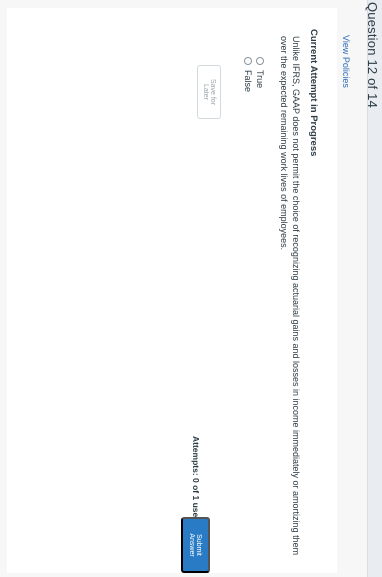 This screenshot has width=382, height=577. Describe the element at coordinates (196, 479) in the screenshot. I see `attempts-counter: Attempts: 0 of 1 used` at that location.